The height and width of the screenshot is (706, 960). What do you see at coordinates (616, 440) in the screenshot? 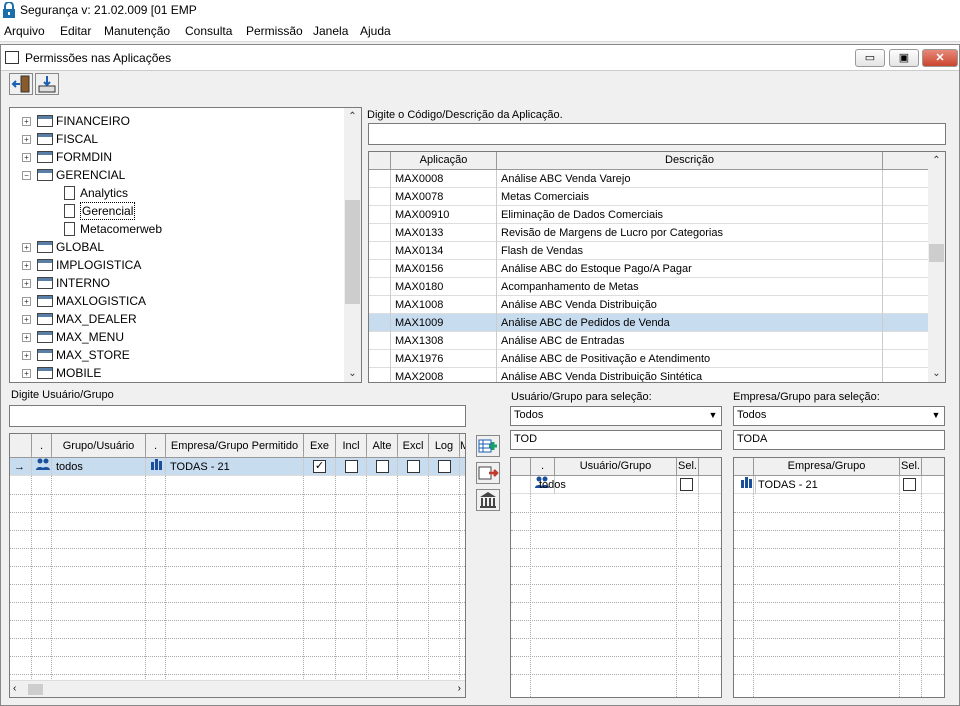
I see `user-filter-input: TOD` at bounding box center [616, 440].